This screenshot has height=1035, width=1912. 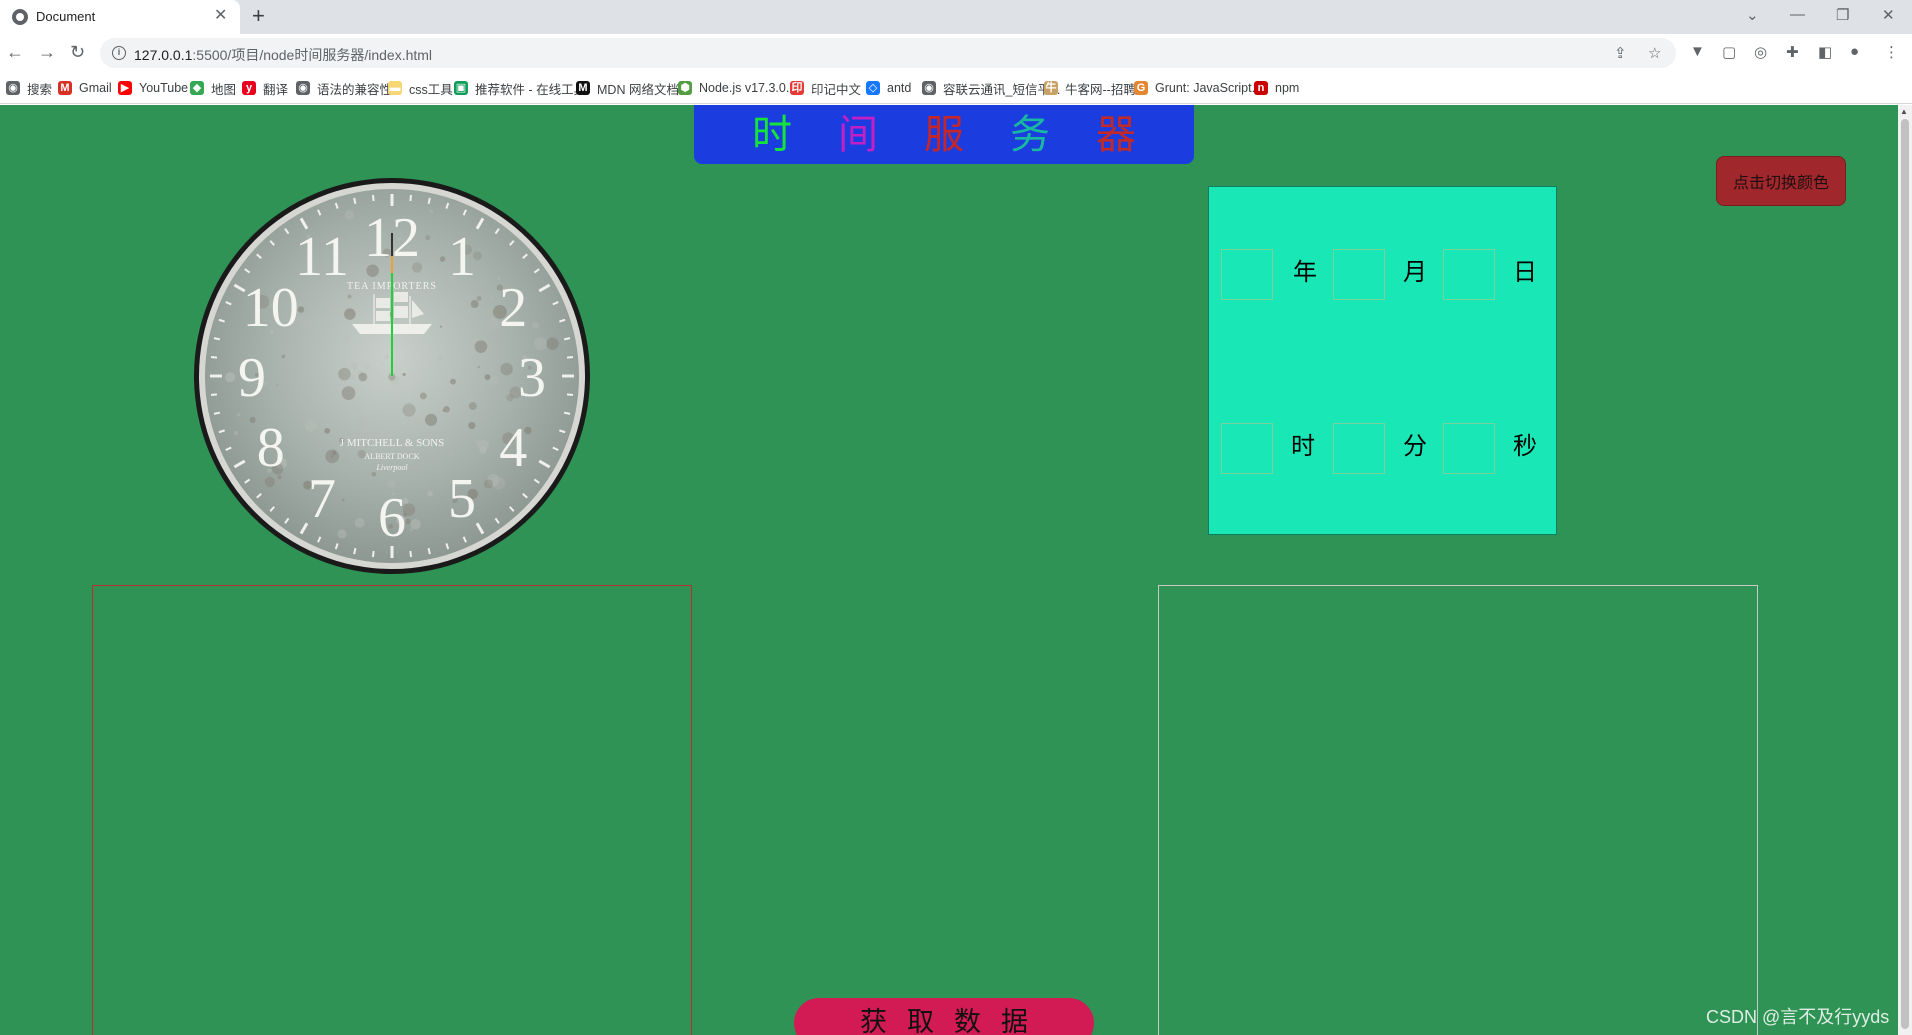 What do you see at coordinates (1100, 89) in the screenshot?
I see `bookmark-label: 牛客网--招聘` at bounding box center [1100, 89].